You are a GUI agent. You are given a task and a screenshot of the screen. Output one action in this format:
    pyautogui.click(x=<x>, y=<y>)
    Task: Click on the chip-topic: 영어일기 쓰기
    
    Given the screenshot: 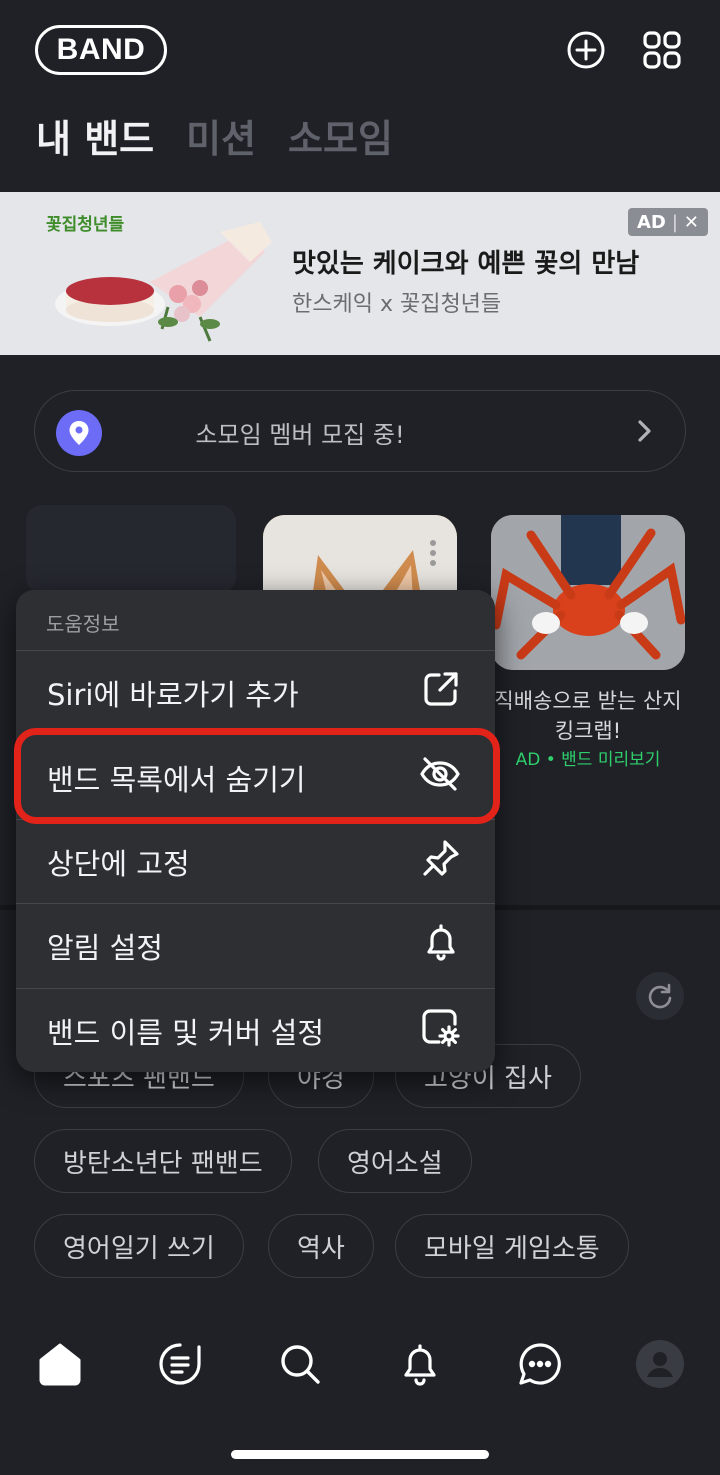 What is the action you would take?
    pyautogui.click(x=139, y=1246)
    